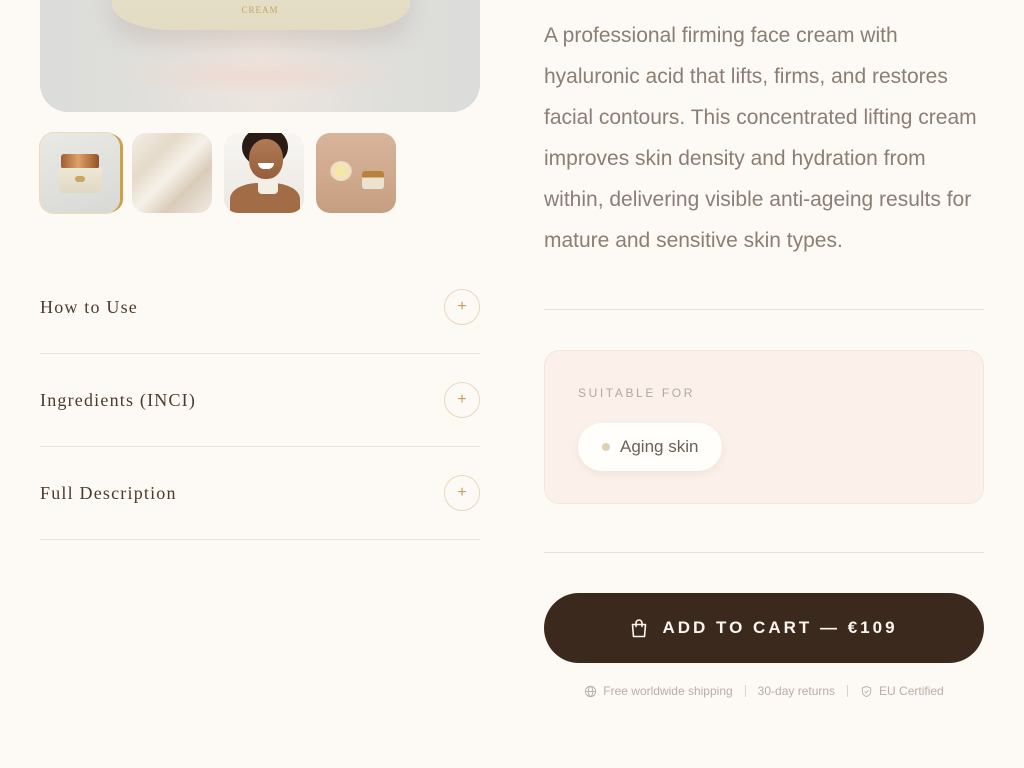 The image size is (1024, 768). Describe the element at coordinates (260, 307) in the screenshot. I see `accordion-how-to-use: How to Use +` at that location.